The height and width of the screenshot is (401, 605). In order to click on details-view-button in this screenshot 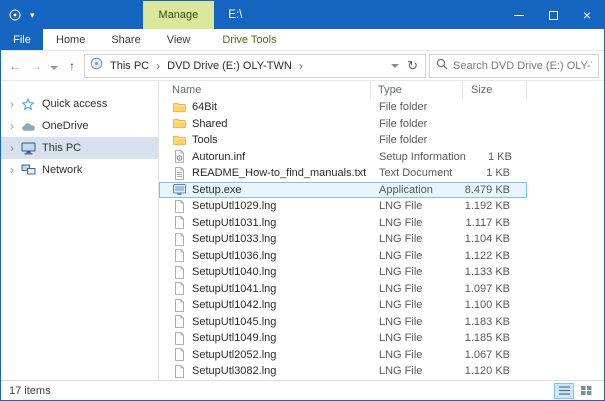, I will do `click(564, 390)`.